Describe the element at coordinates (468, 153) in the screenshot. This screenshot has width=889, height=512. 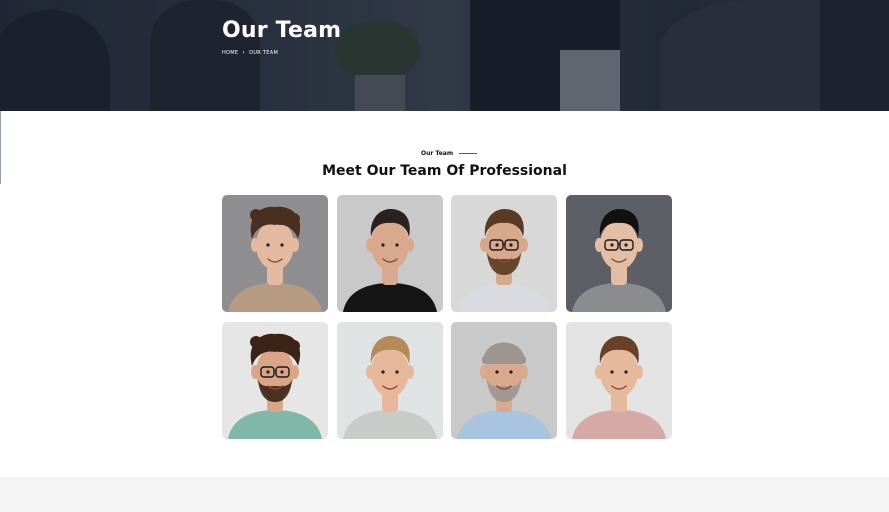
I see `eyebrow-accent-line` at that location.